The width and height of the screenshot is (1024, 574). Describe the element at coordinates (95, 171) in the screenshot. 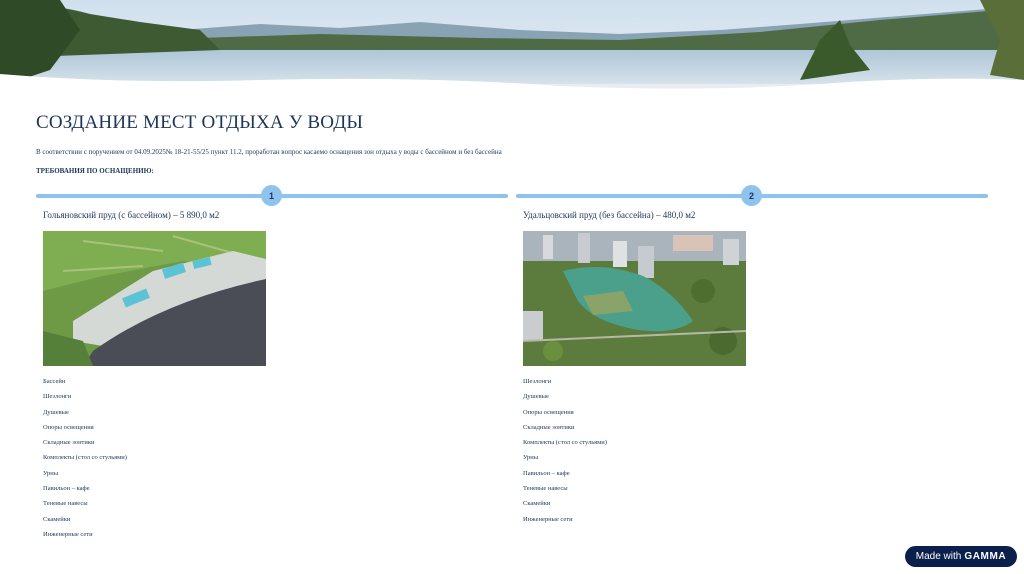

I see `requirements-heading: ТРЕБОВАНИЯ ПО ОСНАЩЕНИЮ:` at that location.